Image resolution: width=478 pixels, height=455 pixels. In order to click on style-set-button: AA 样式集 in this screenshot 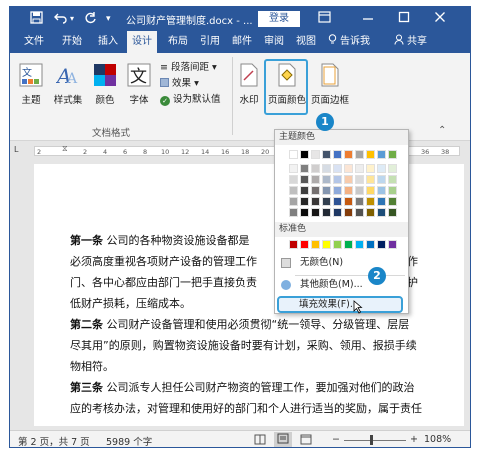, I will do `click(68, 84)`.